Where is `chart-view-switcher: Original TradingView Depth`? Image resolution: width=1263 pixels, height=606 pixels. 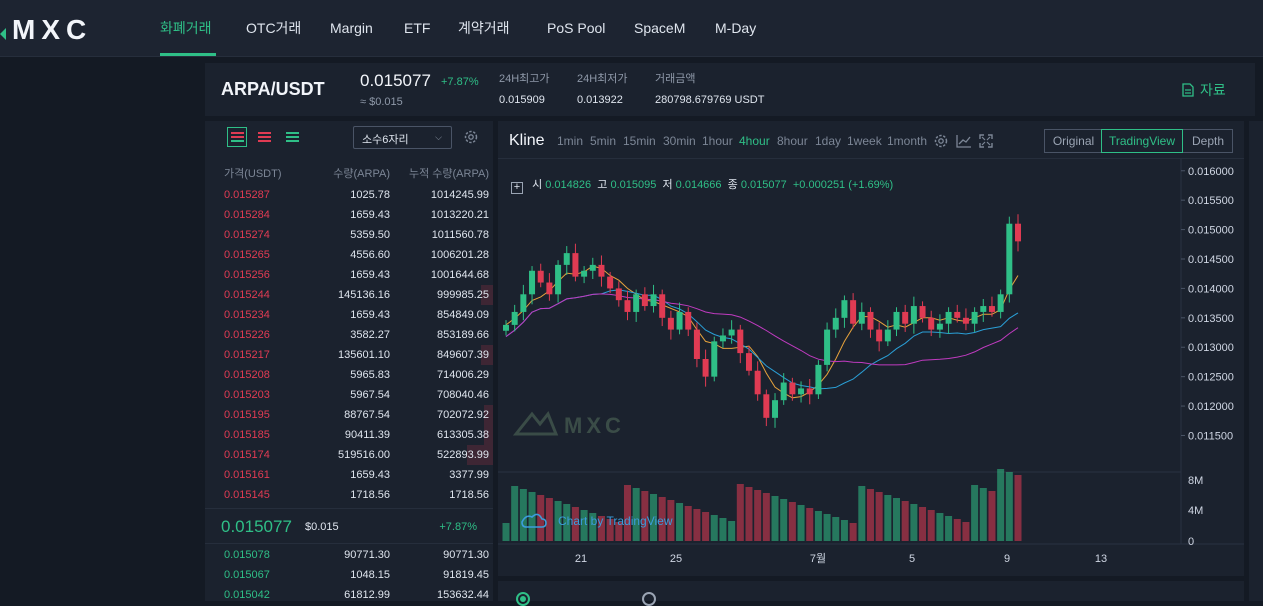 chart-view-switcher: Original TradingView Depth is located at coordinates (1138, 141).